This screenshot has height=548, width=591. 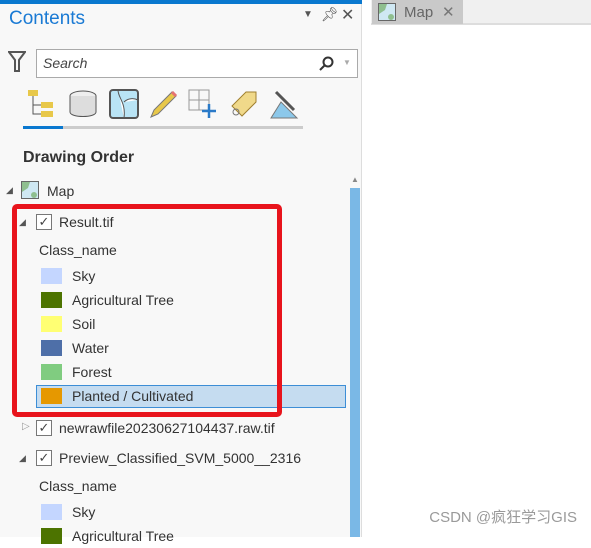 I want to click on list-by-editing-icon, so click(x=163, y=104).